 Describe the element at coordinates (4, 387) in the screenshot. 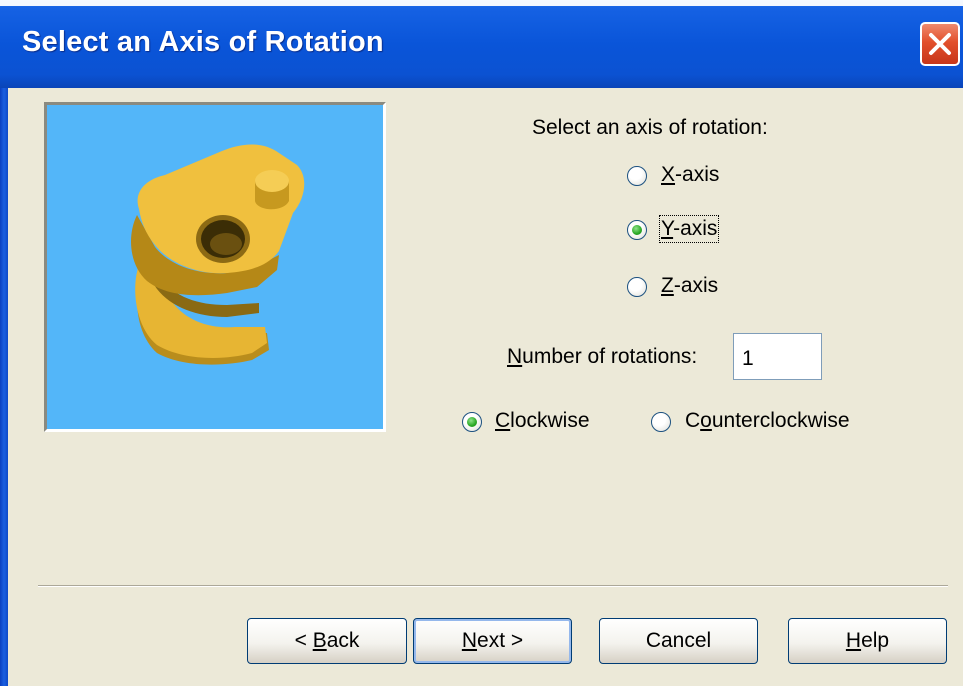

I see `window-left-border` at that location.